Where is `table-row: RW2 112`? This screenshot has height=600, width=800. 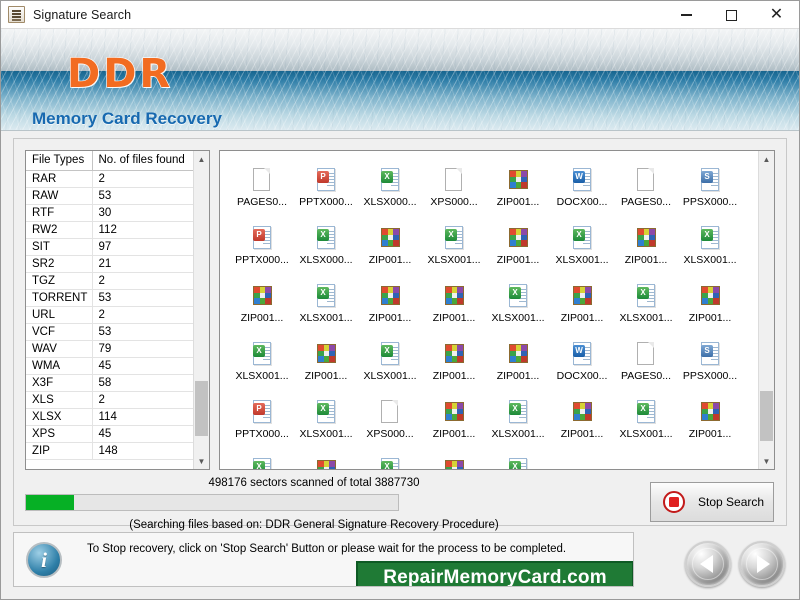 table-row: RW2 112 is located at coordinates (109, 230).